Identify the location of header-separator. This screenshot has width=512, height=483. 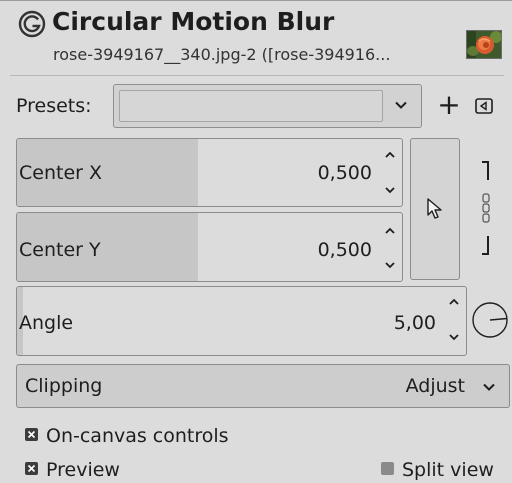
(257, 75).